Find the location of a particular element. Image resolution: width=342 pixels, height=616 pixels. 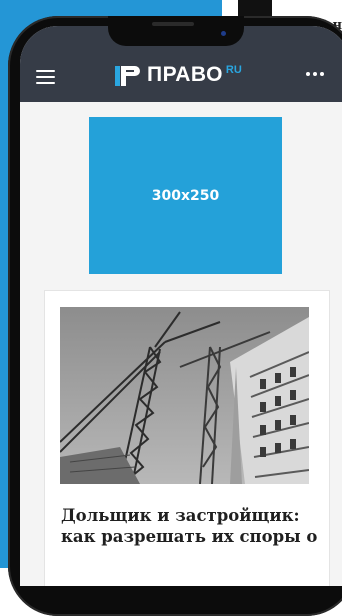

phone-speaker is located at coordinates (173, 24).